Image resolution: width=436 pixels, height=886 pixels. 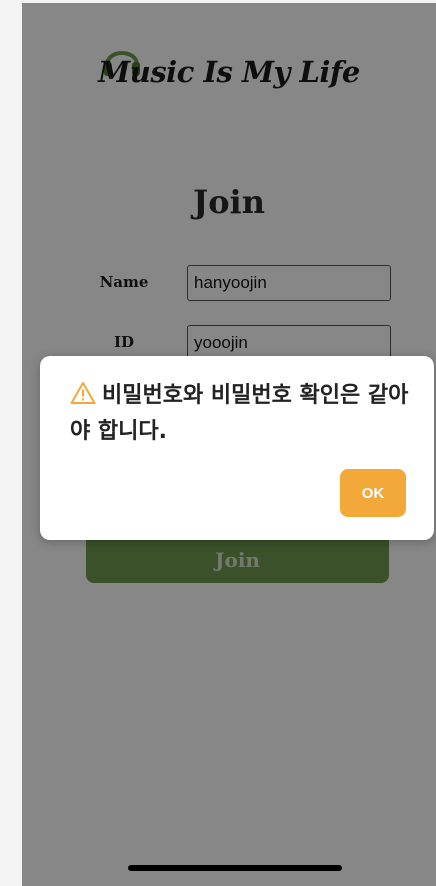 What do you see at coordinates (373, 493) in the screenshot?
I see `ok-button: OK` at bounding box center [373, 493].